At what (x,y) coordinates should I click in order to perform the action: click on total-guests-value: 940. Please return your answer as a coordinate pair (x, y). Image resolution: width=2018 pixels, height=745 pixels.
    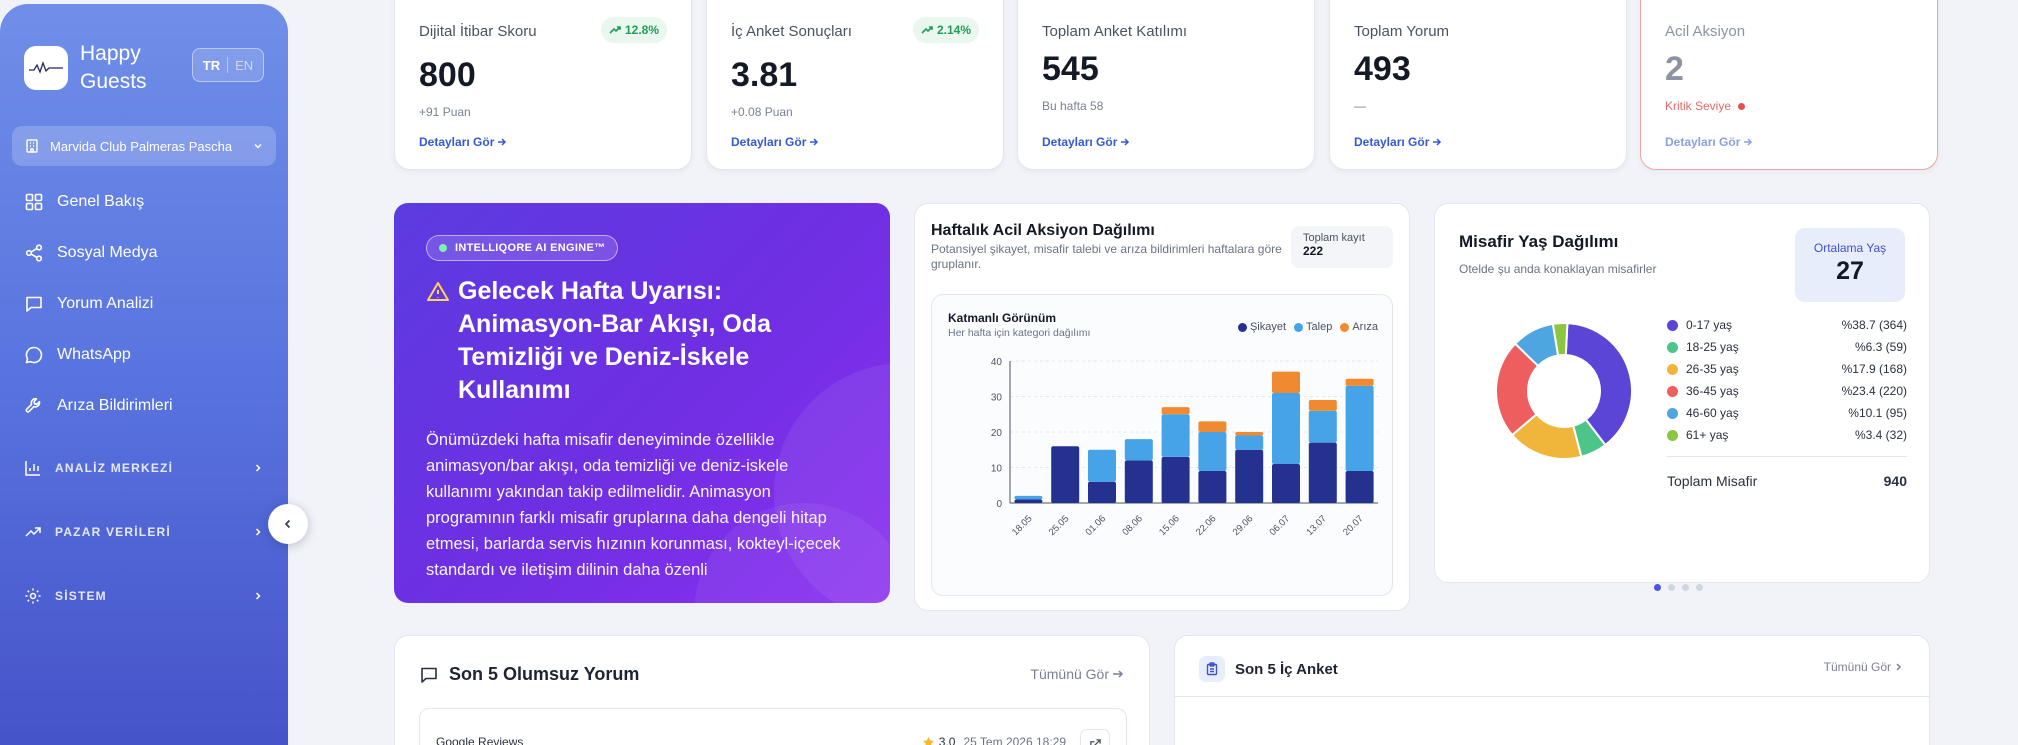
    Looking at the image, I should click on (1895, 481).